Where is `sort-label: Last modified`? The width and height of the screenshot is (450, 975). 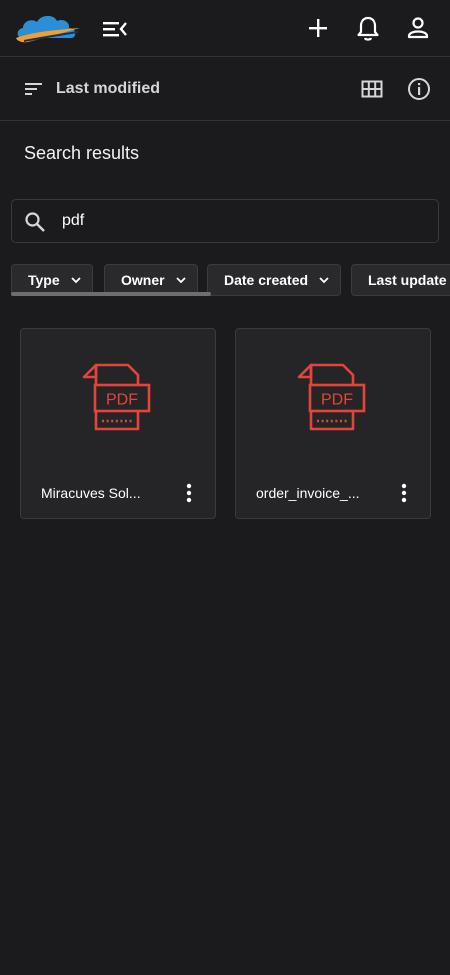 sort-label: Last modified is located at coordinates (108, 88).